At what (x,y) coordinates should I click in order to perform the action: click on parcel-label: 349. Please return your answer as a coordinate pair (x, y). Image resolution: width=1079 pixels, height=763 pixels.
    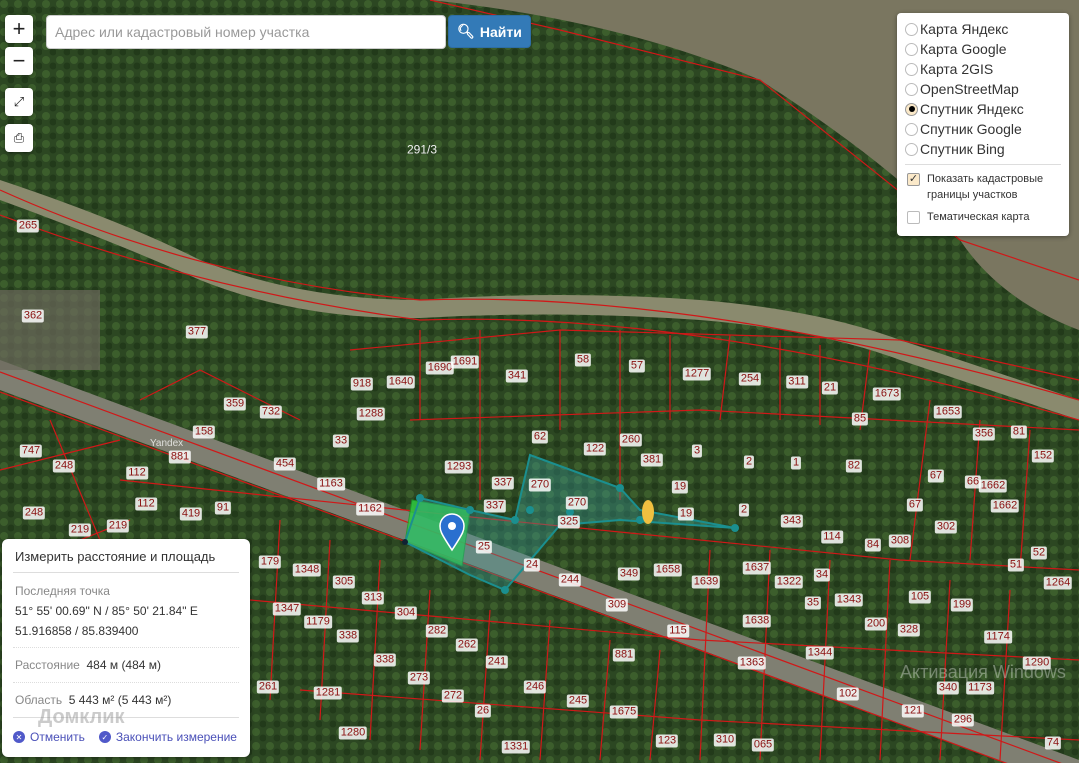
    Looking at the image, I should click on (629, 574).